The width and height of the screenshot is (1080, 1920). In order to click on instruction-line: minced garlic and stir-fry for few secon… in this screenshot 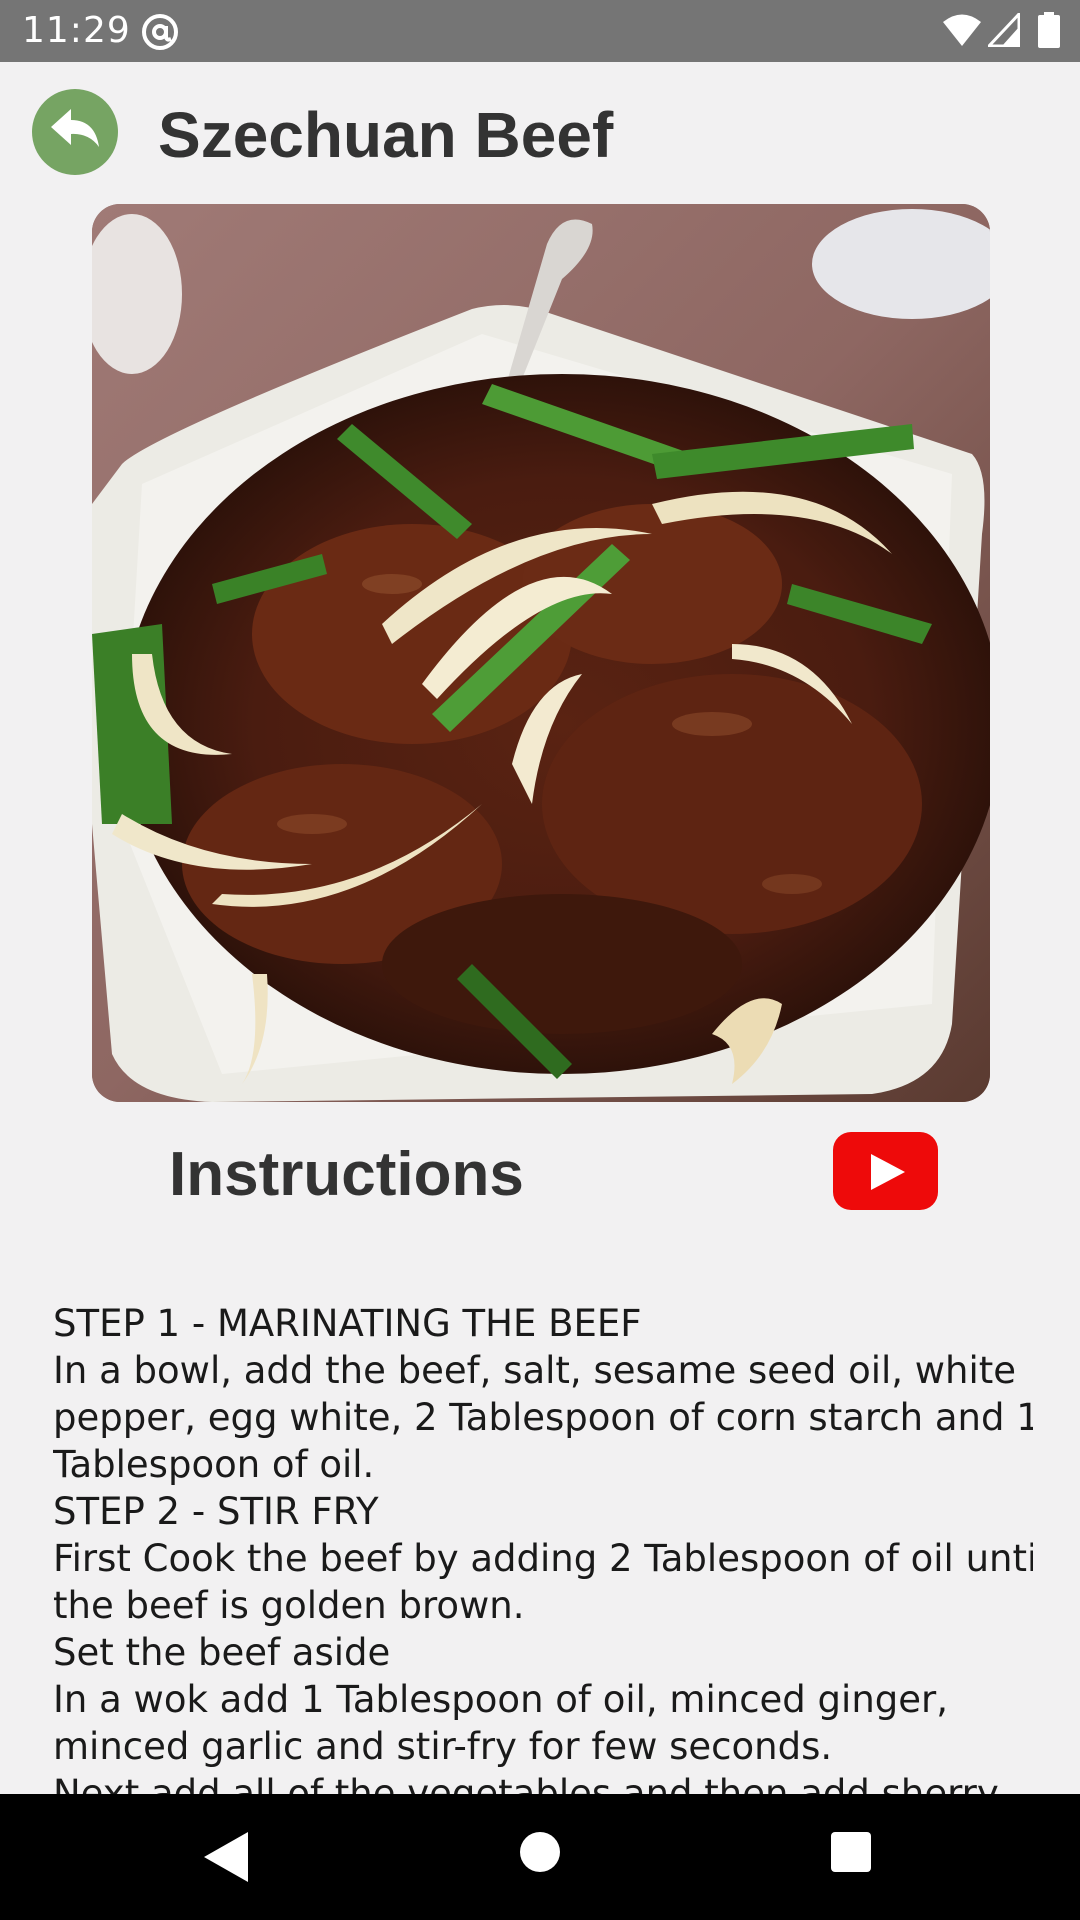, I will do `click(443, 1746)`.